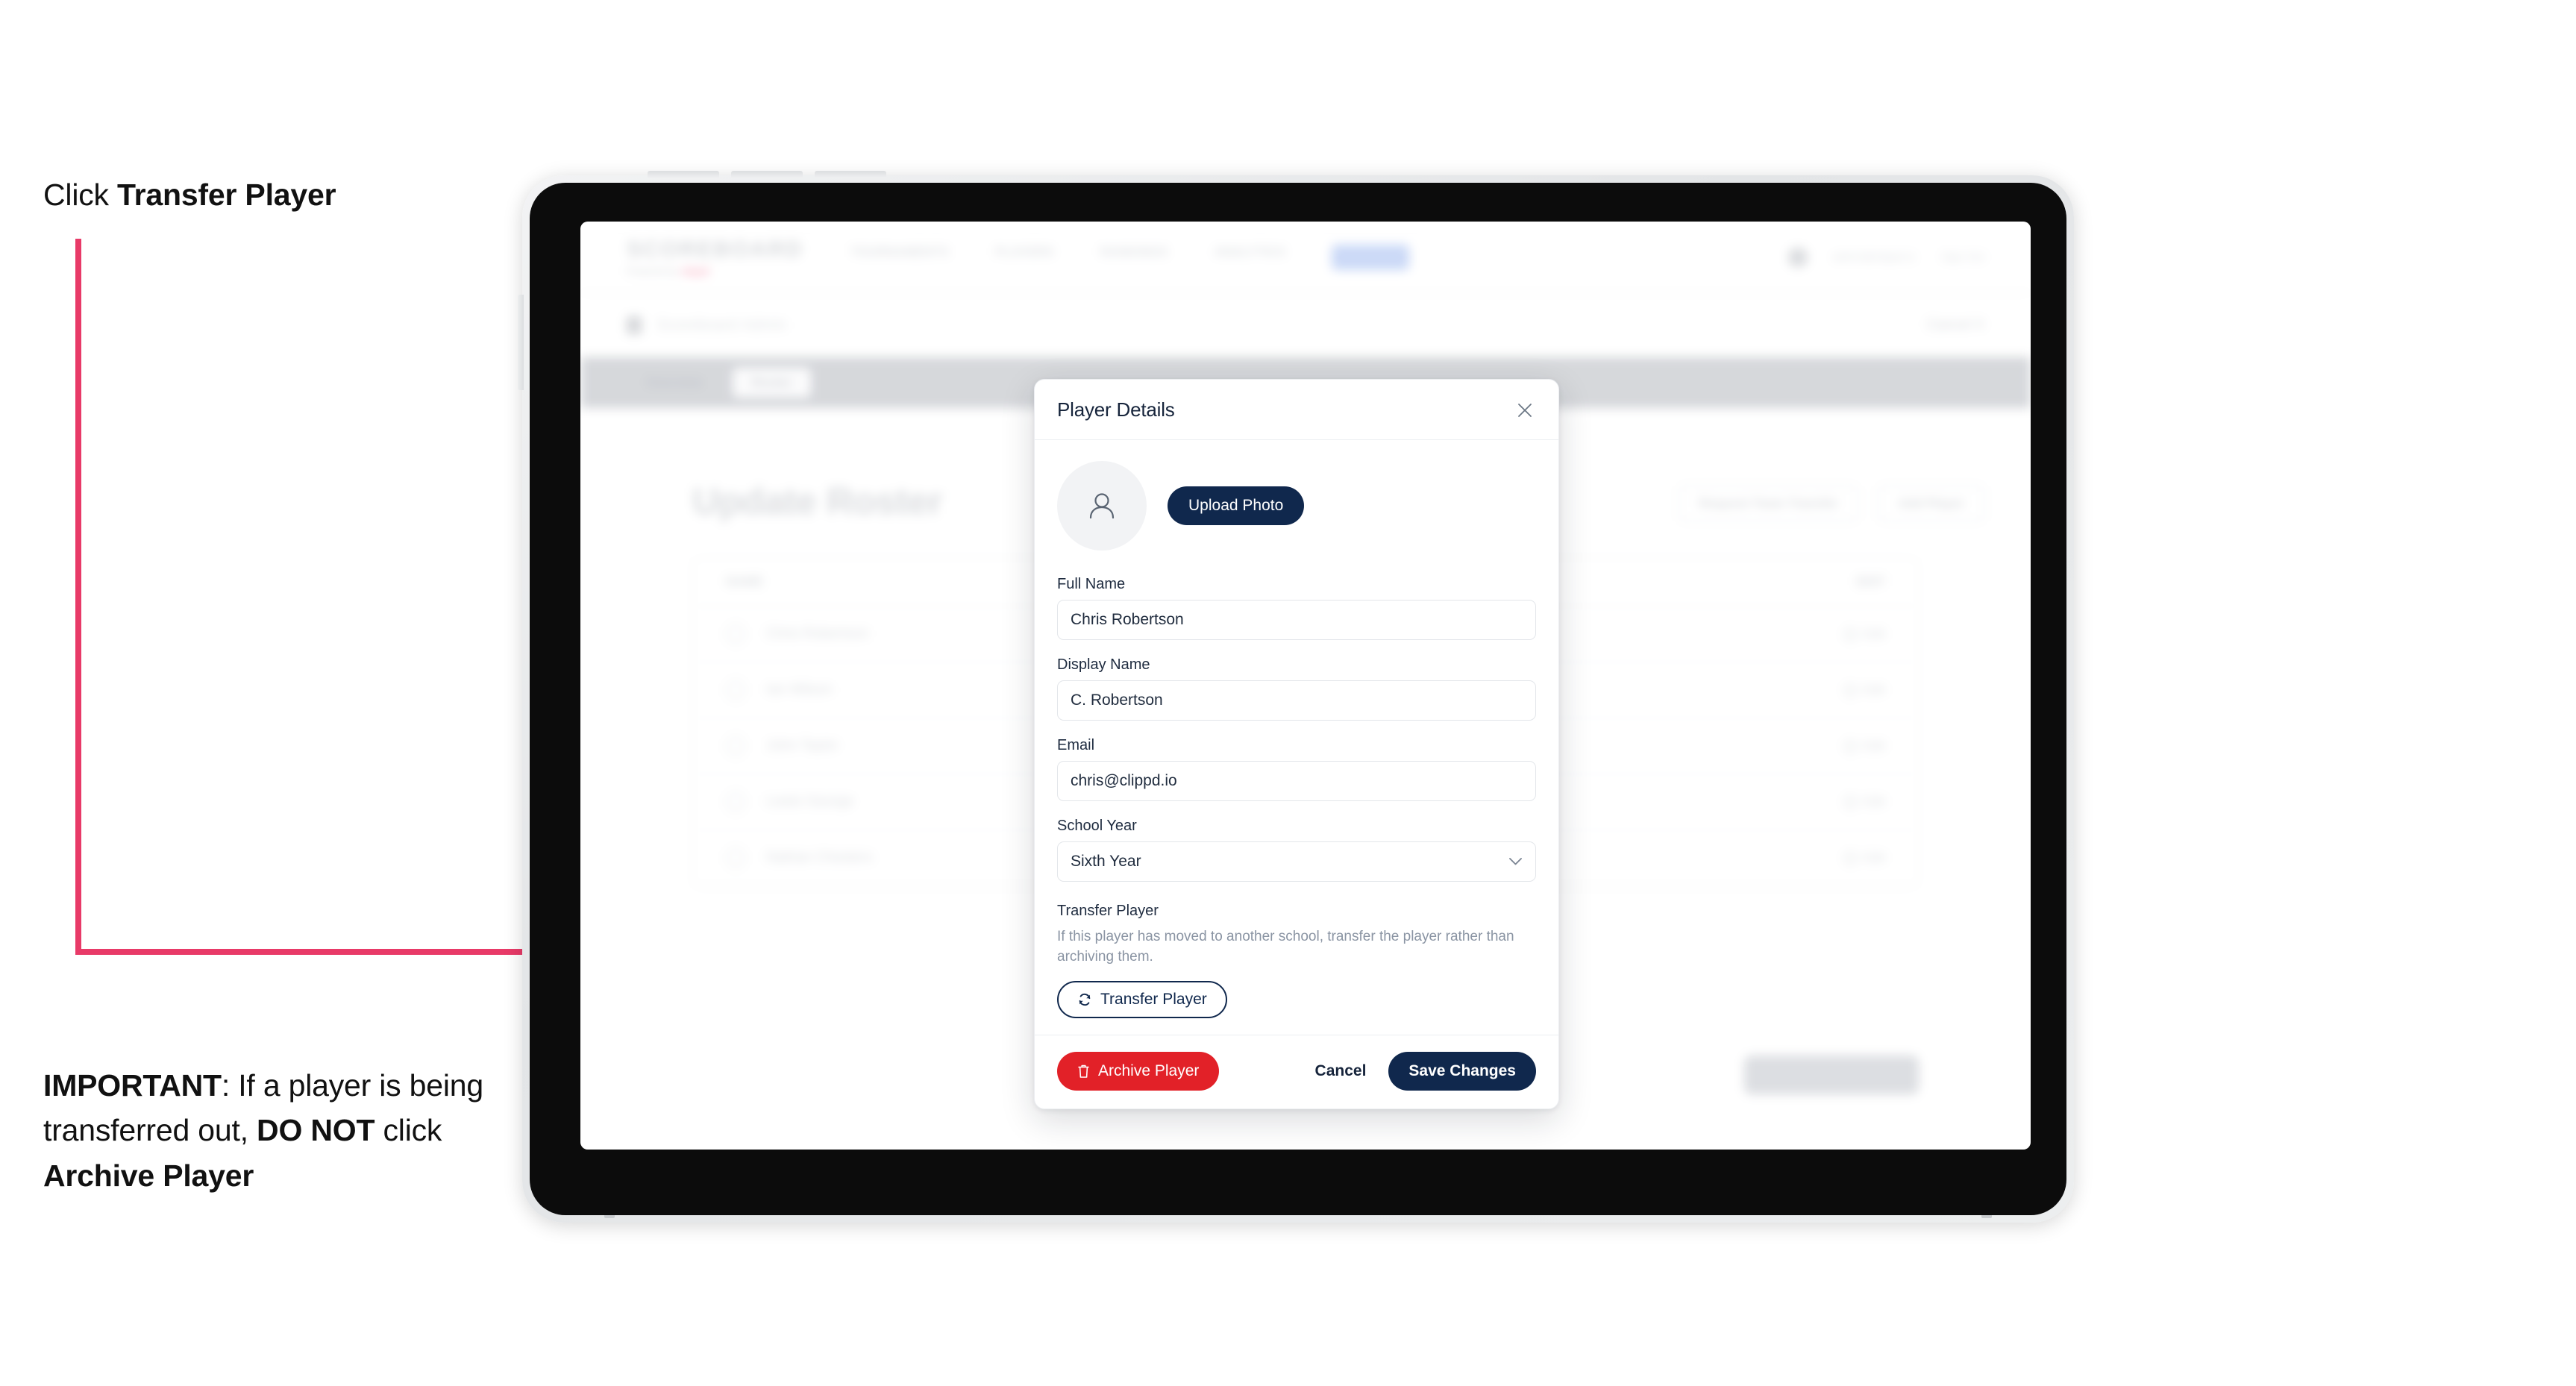  What do you see at coordinates (1097, 826) in the screenshot?
I see `label-school-year: School Year` at bounding box center [1097, 826].